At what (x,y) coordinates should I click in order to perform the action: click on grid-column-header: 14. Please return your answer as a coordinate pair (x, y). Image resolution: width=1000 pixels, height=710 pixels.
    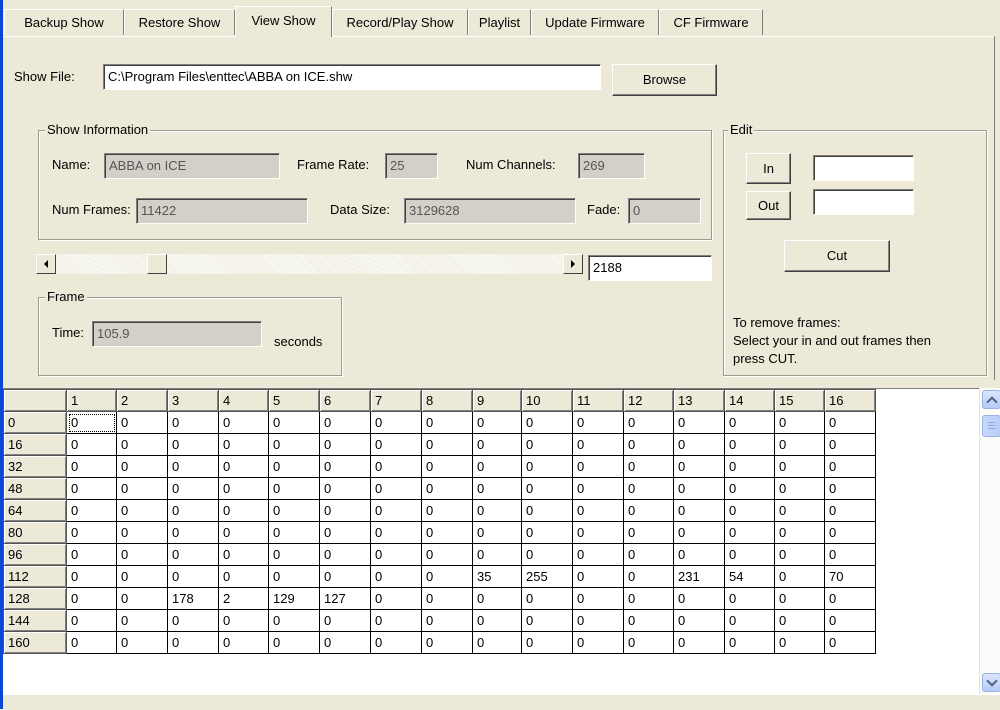
    Looking at the image, I should click on (749, 400).